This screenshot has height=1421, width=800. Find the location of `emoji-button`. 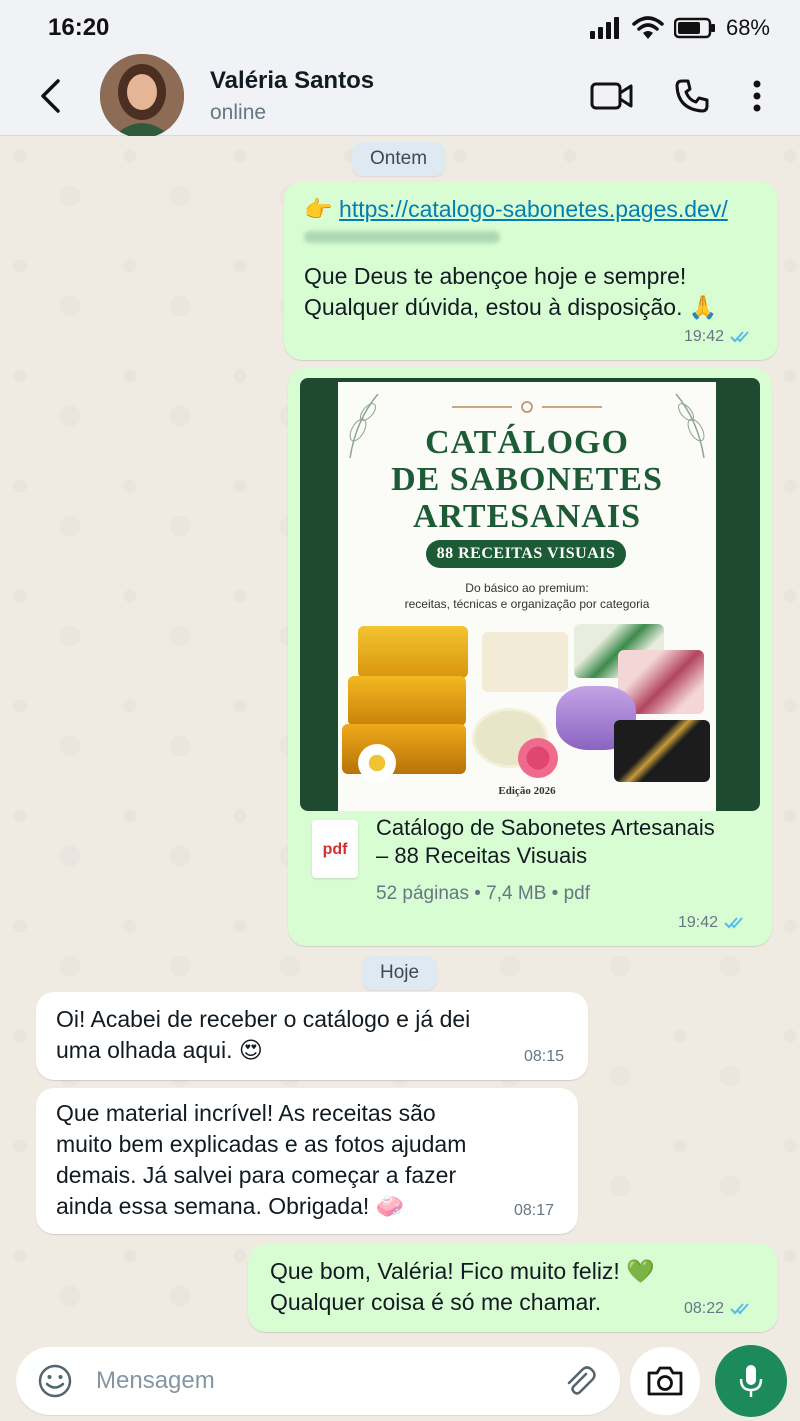

emoji-button is located at coordinates (55, 1381).